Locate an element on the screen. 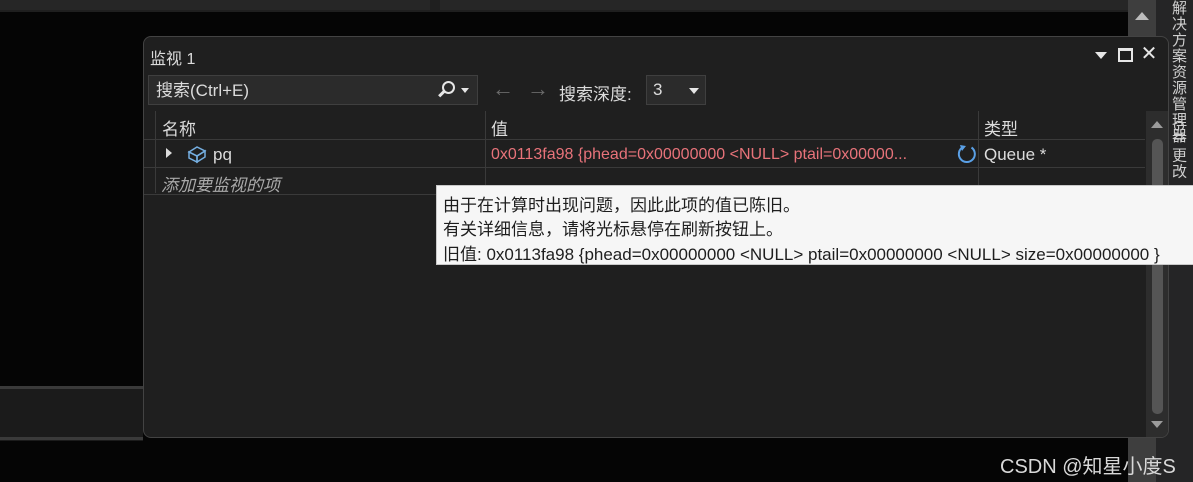 This screenshot has width=1193, height=482. search-handle is located at coordinates (442, 93).